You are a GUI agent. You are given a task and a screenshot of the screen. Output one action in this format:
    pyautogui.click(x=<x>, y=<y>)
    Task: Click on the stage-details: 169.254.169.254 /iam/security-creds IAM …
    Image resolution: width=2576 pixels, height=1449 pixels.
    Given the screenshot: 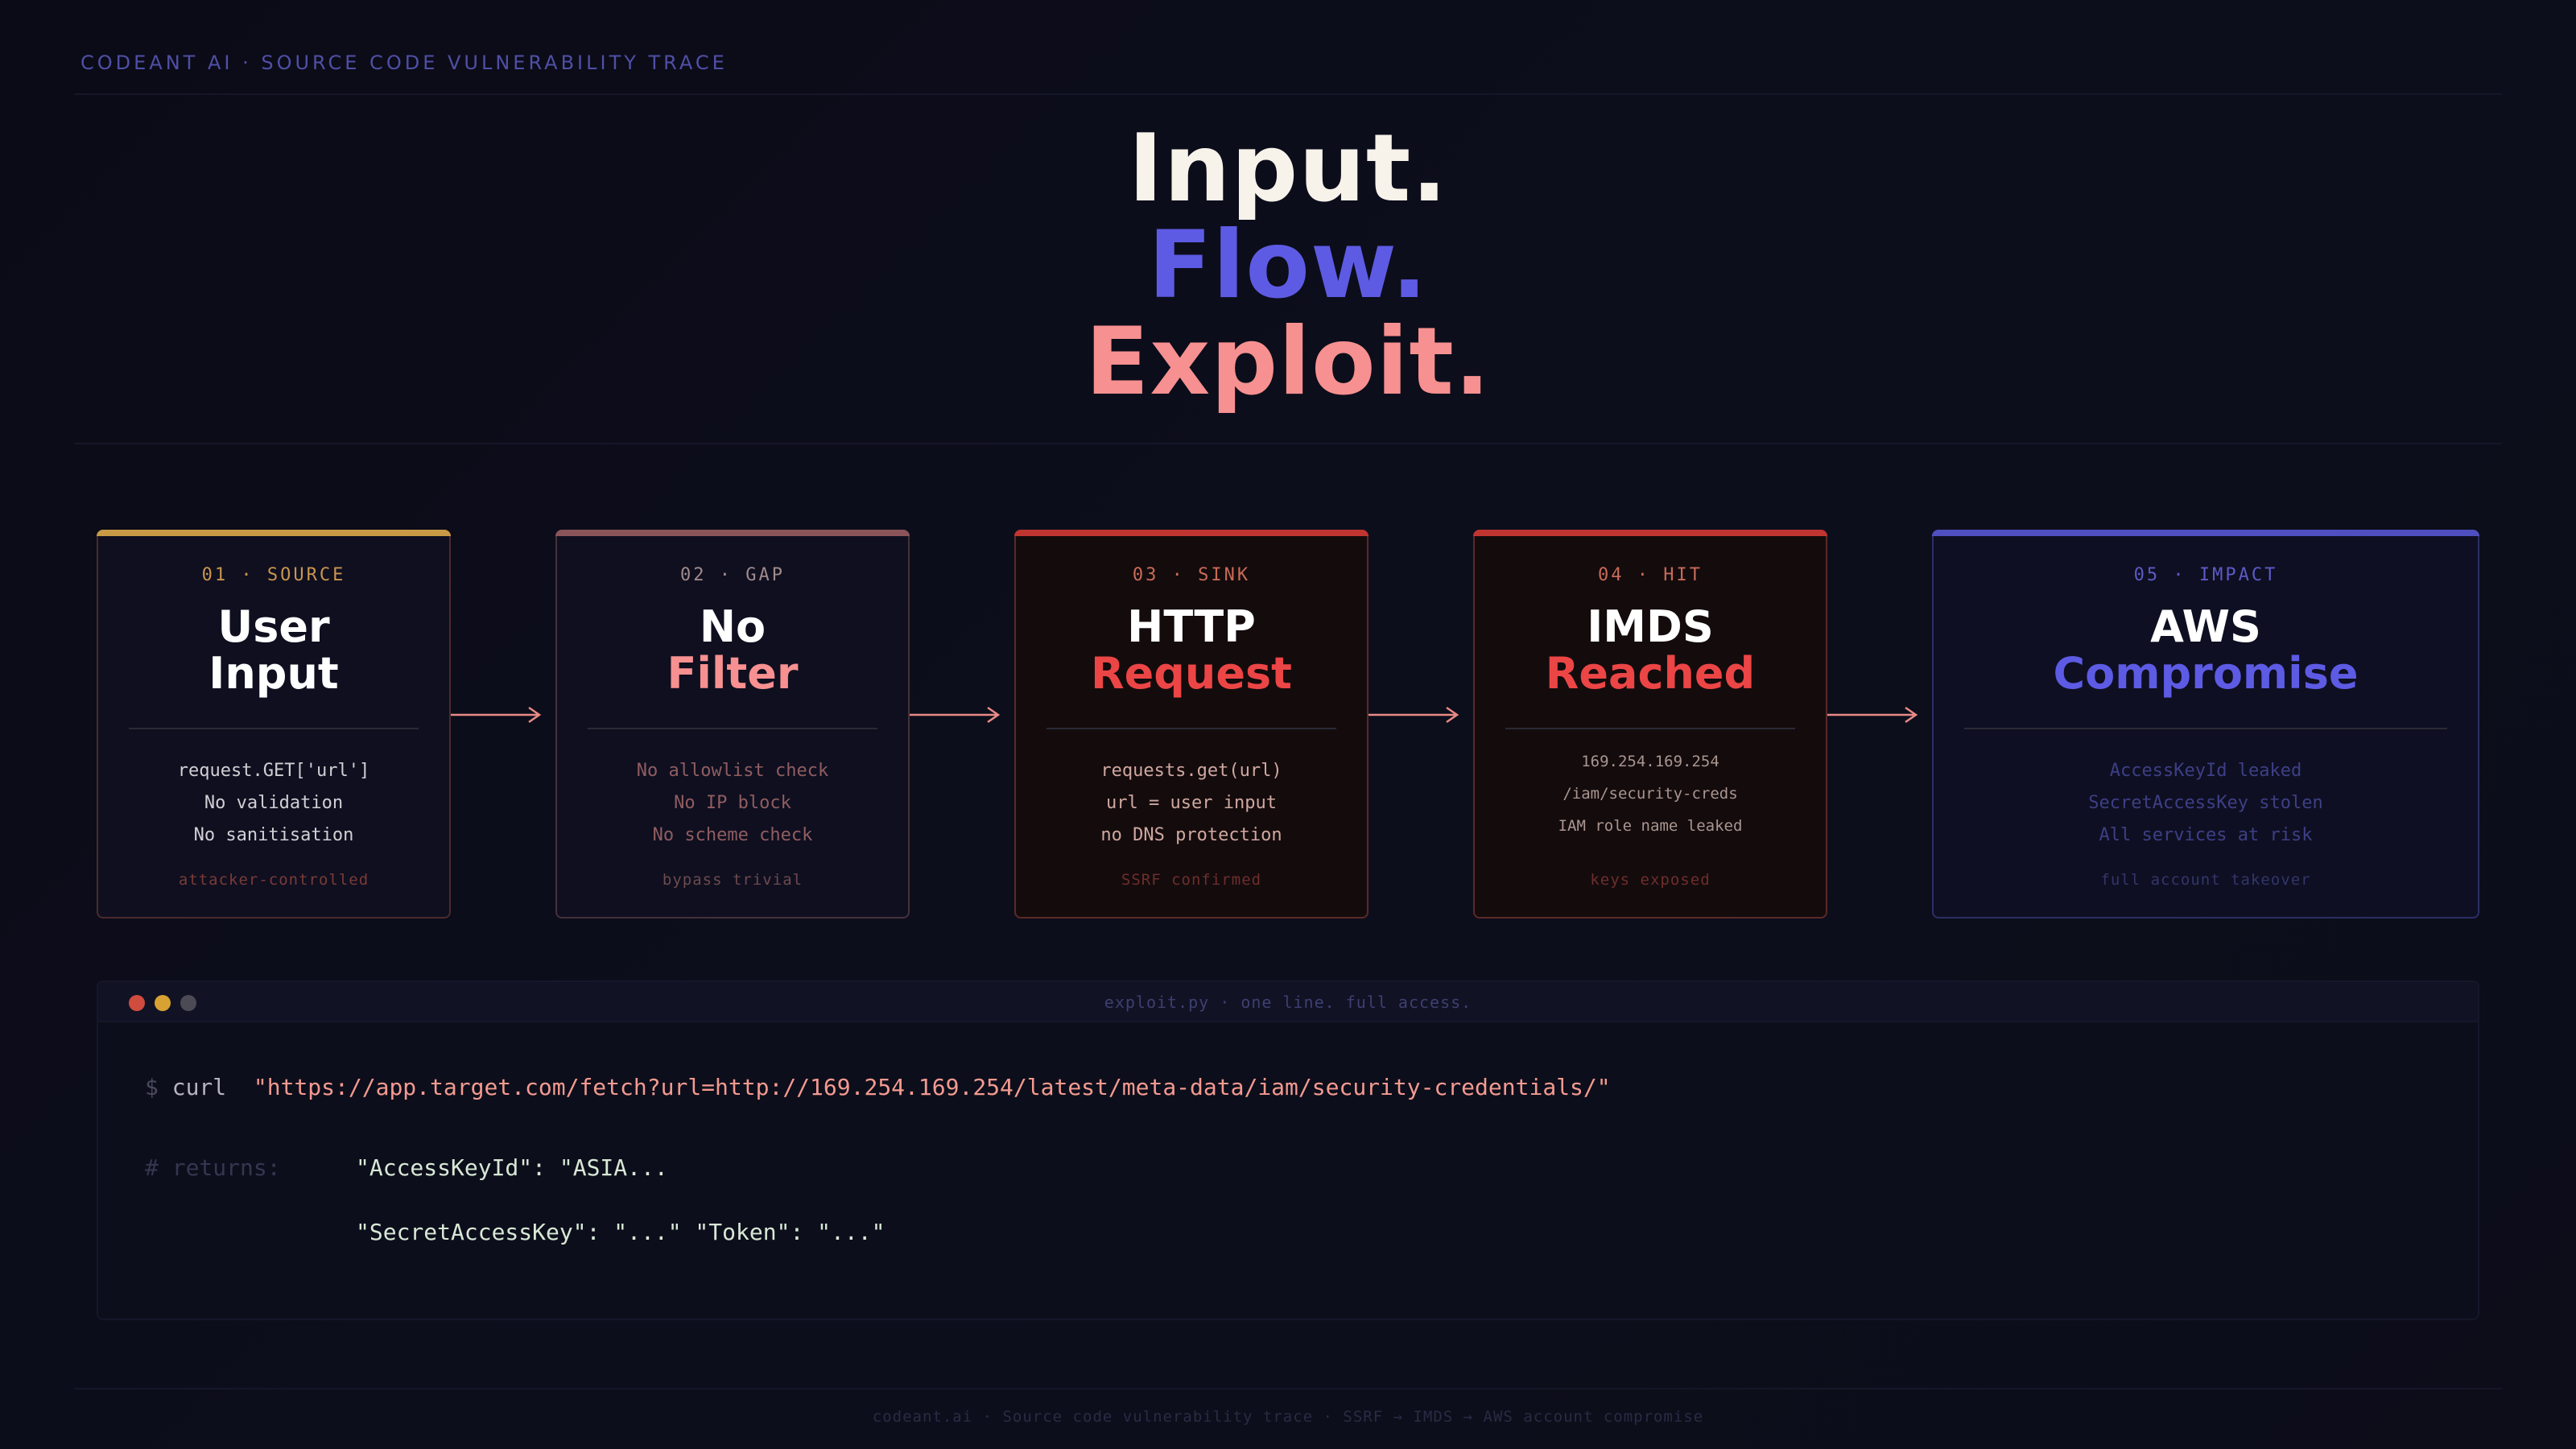 What is the action you would take?
    pyautogui.click(x=1650, y=793)
    